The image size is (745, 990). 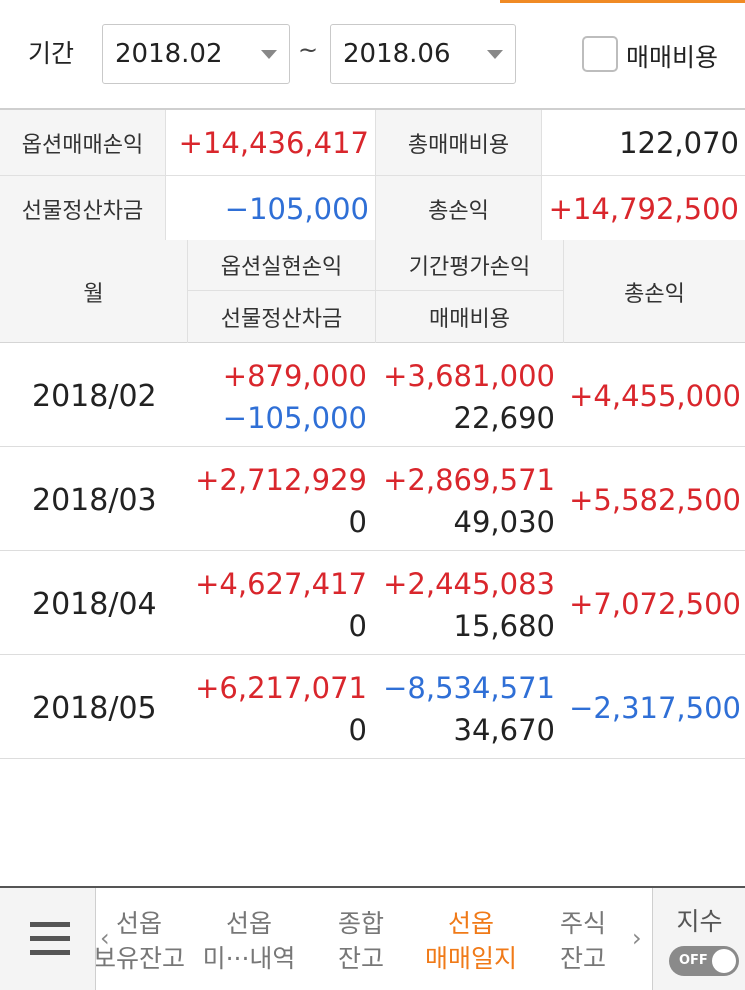 What do you see at coordinates (504, 522) in the screenshot?
I see `row-fee: 49,030` at bounding box center [504, 522].